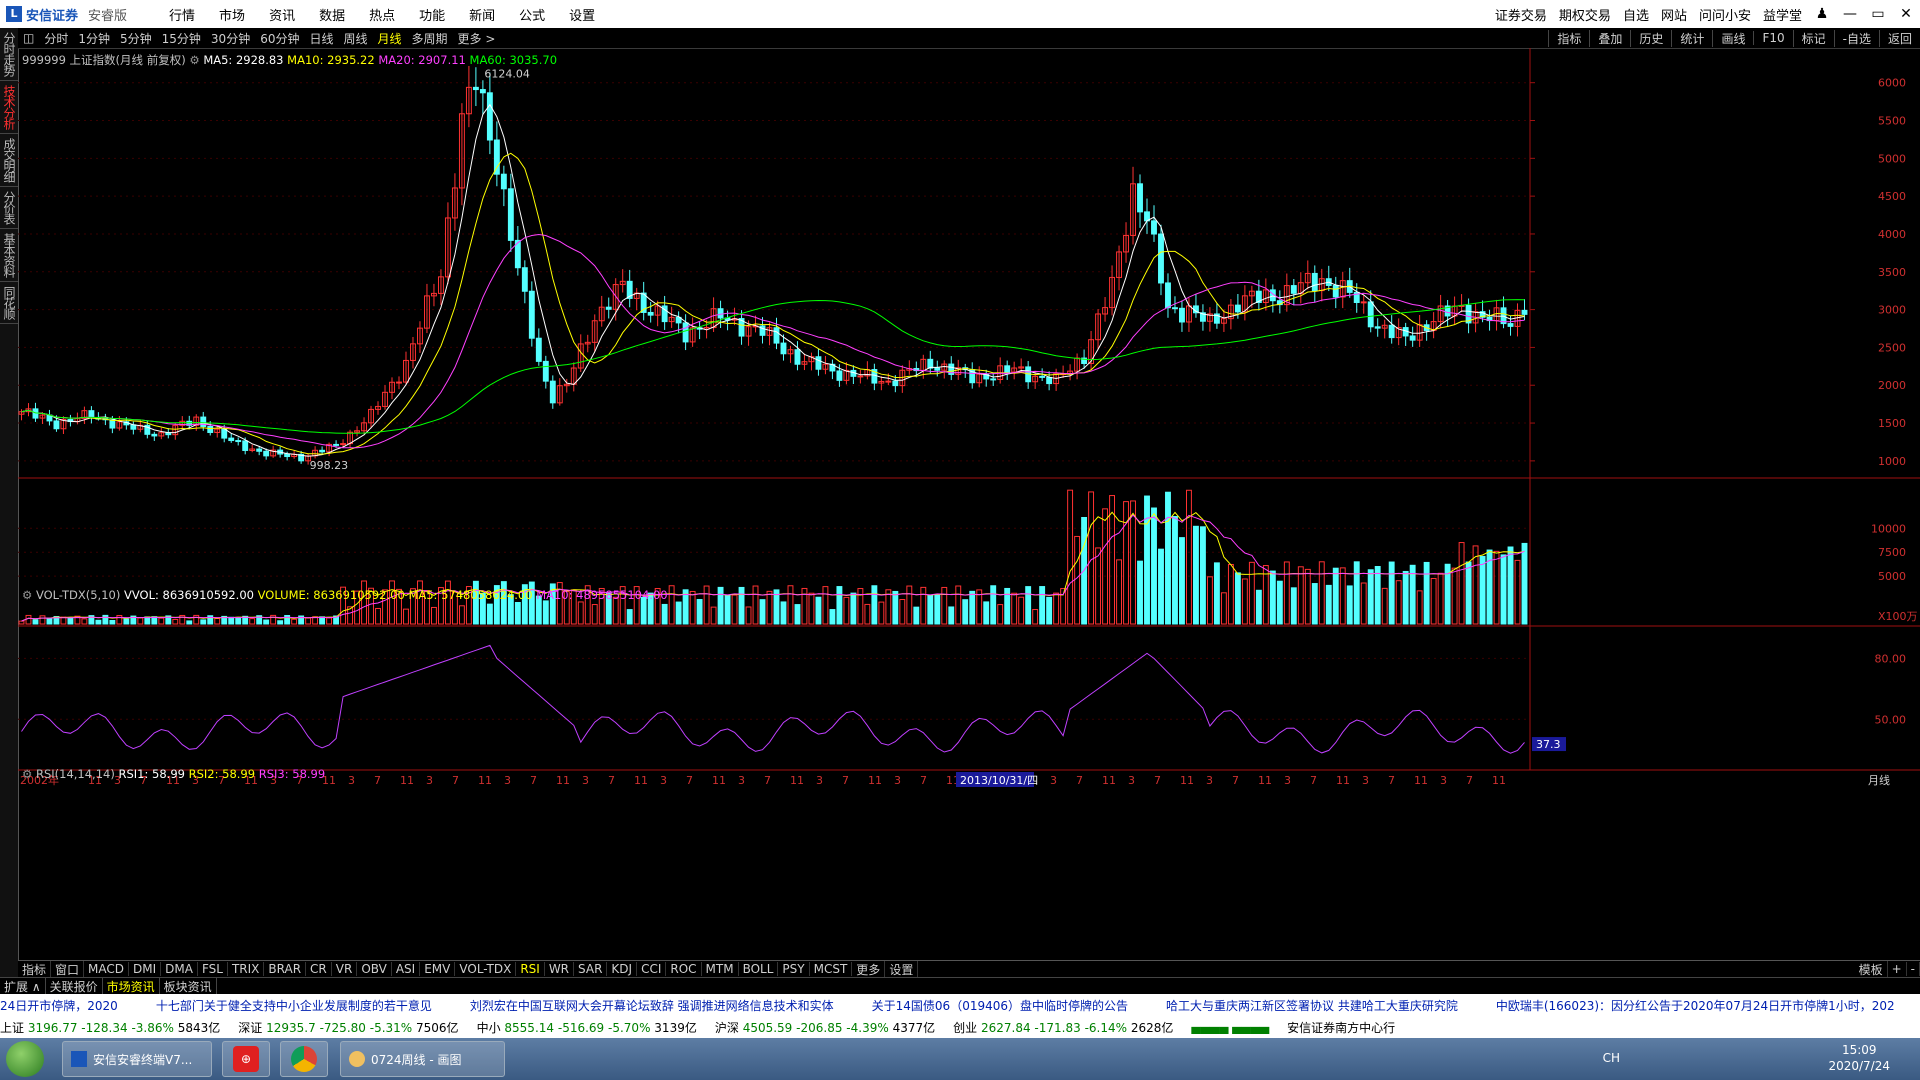 This screenshot has height=1080, width=1920. Describe the element at coordinates (319, 969) in the screenshot. I see `idx-cr: CR` at that location.